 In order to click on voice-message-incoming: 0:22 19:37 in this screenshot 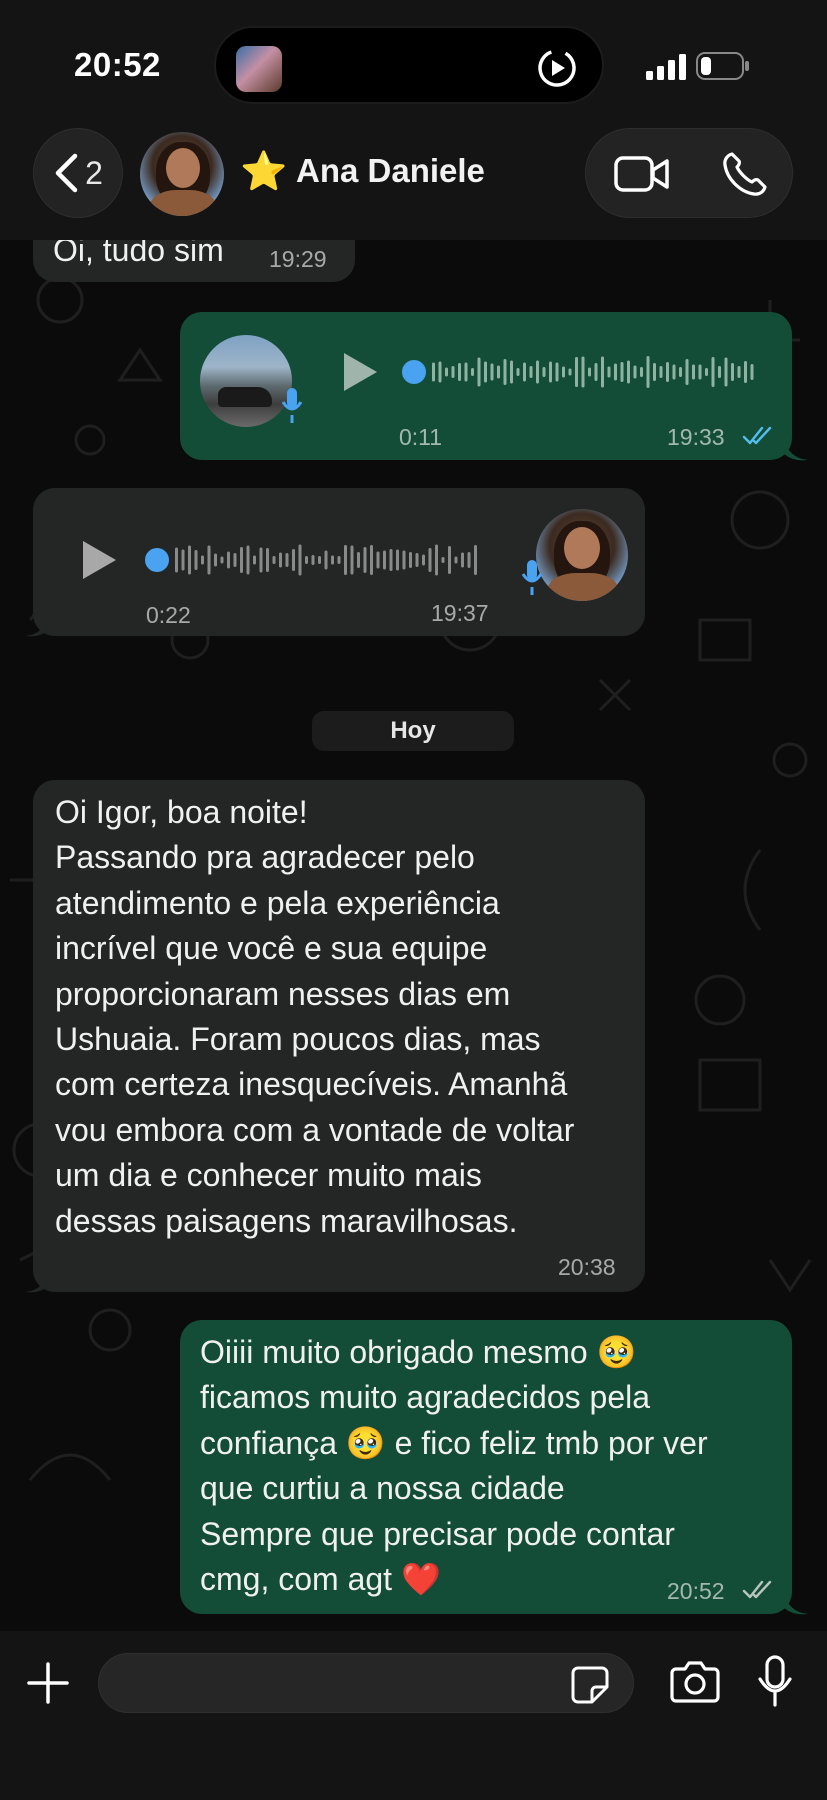, I will do `click(339, 562)`.